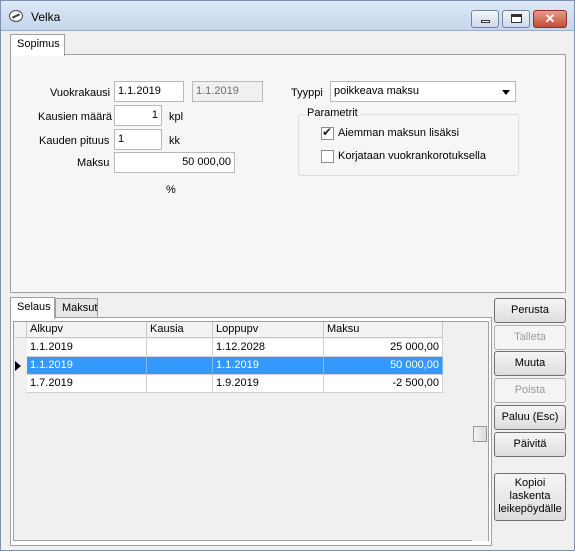 This screenshot has height=551, width=575. Describe the element at coordinates (327, 156) in the screenshot. I see `korjataan-checkbox` at that location.